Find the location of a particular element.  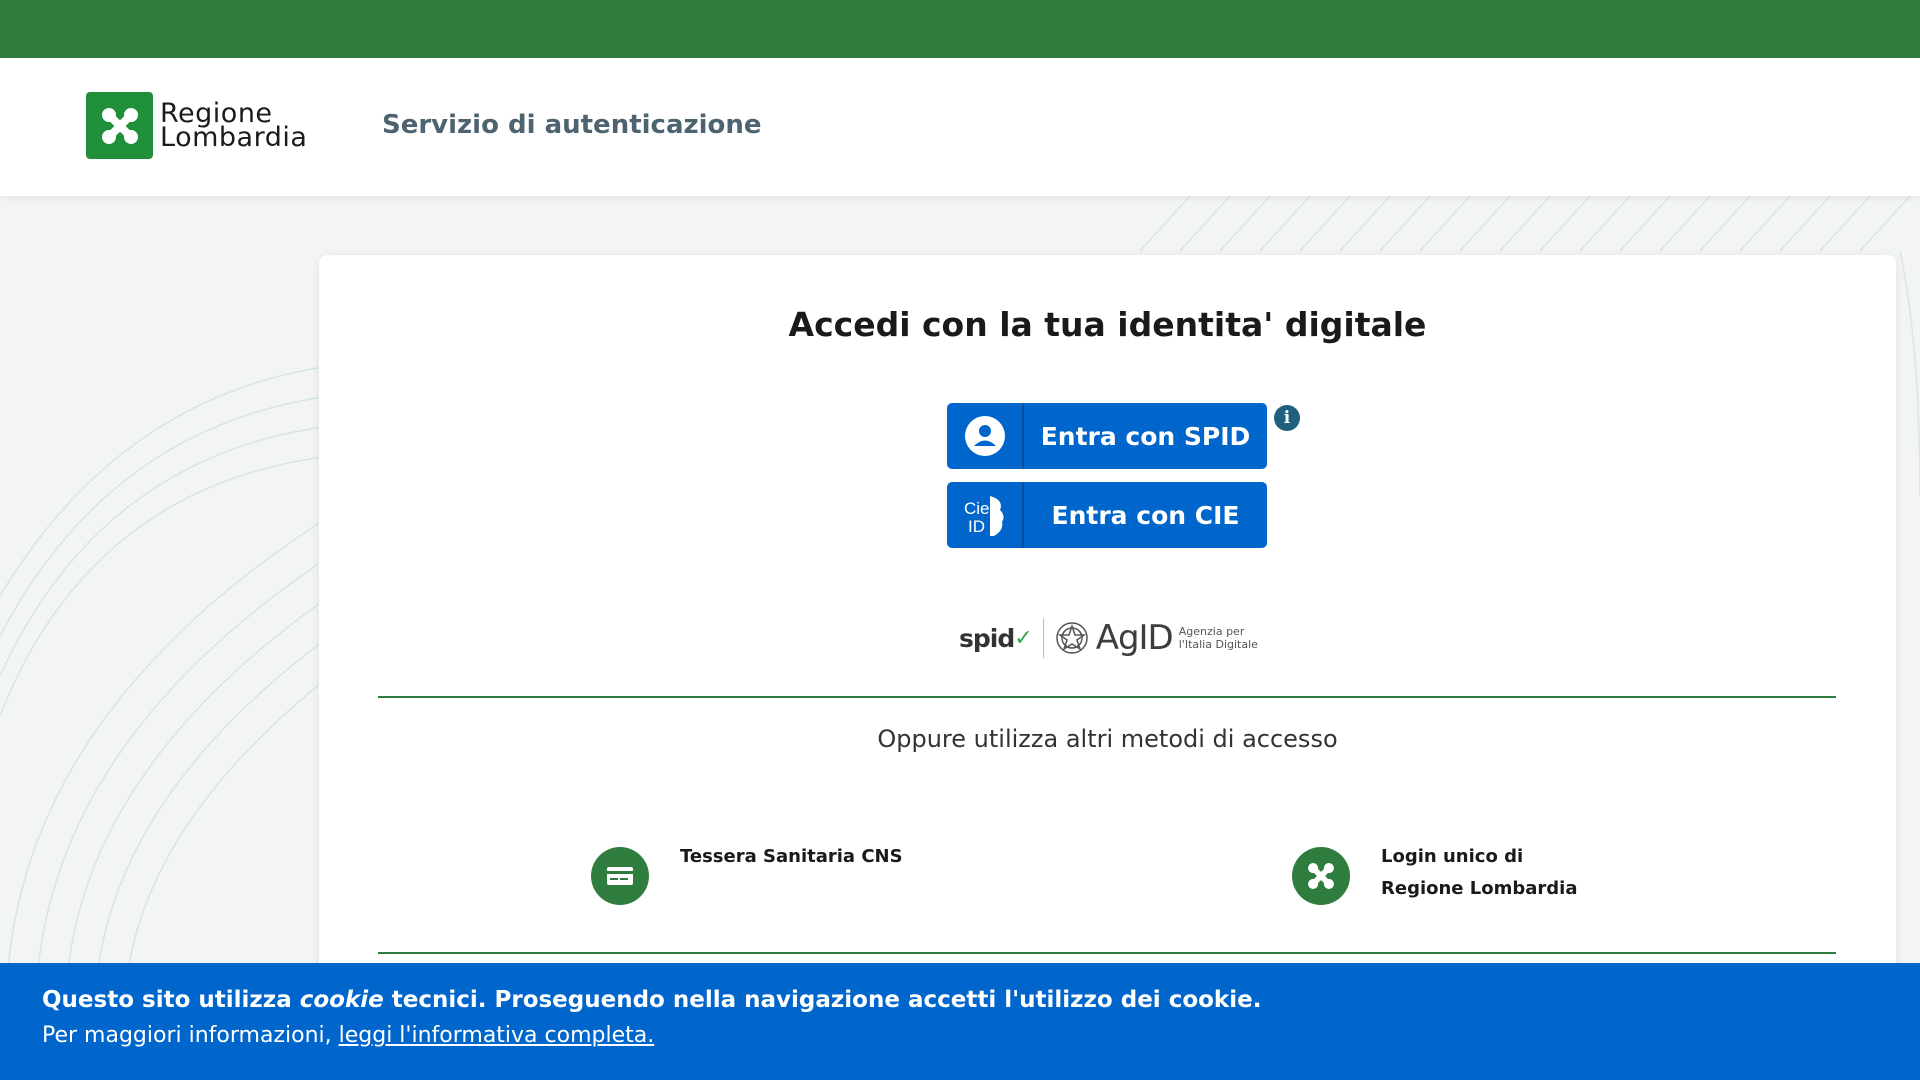

cie-login-button: Cie ID Entra con CIE is located at coordinates (1107, 515).